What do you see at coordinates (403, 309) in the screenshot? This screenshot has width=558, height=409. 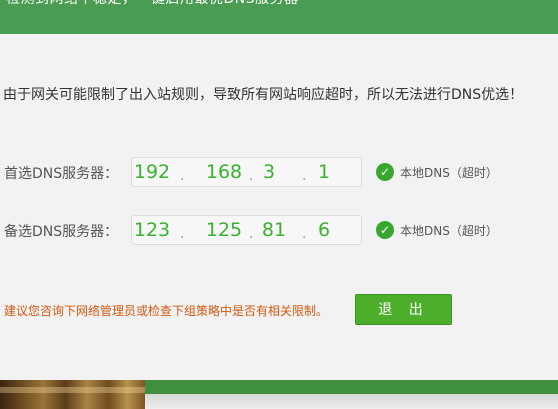 I see `exit-button: 退 出` at bounding box center [403, 309].